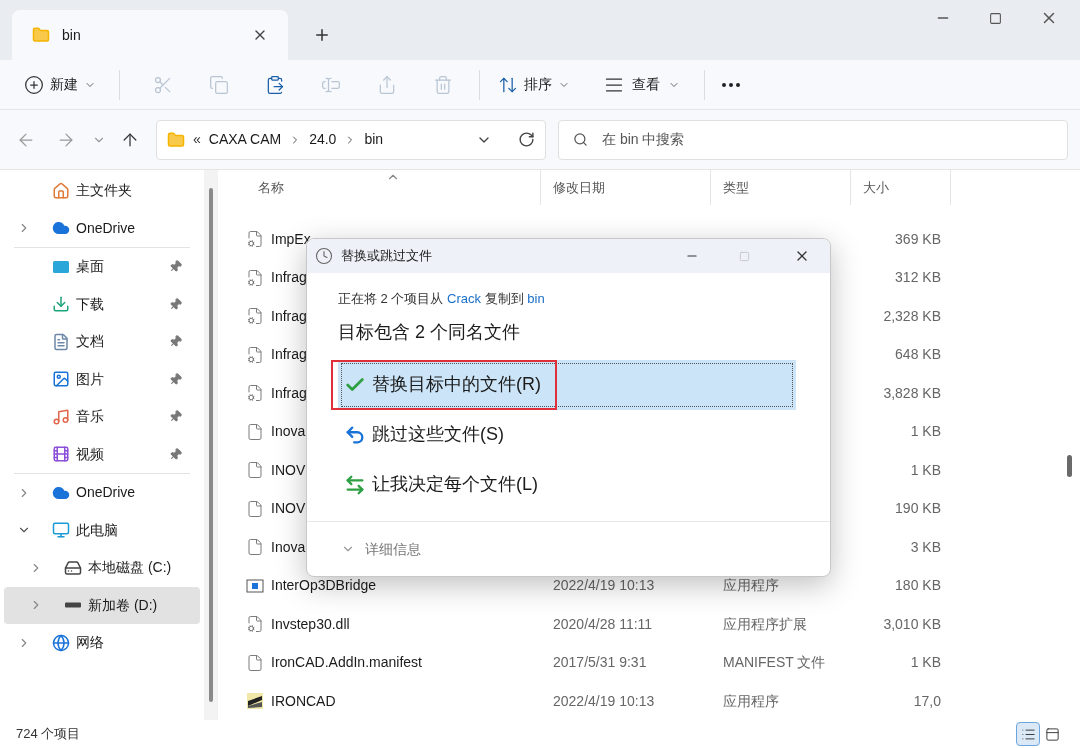 This screenshot has width=1080, height=748. Describe the element at coordinates (90, 643) in the screenshot. I see `nav-label: 网络` at that location.